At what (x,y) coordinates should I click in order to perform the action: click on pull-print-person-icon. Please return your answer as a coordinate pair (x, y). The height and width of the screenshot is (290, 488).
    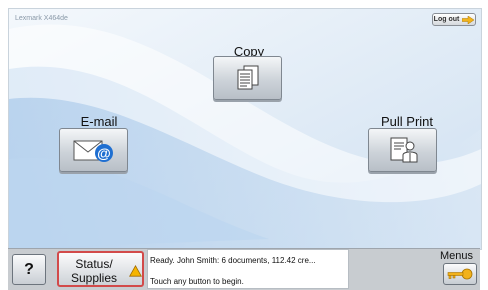
    Looking at the image, I should click on (403, 150).